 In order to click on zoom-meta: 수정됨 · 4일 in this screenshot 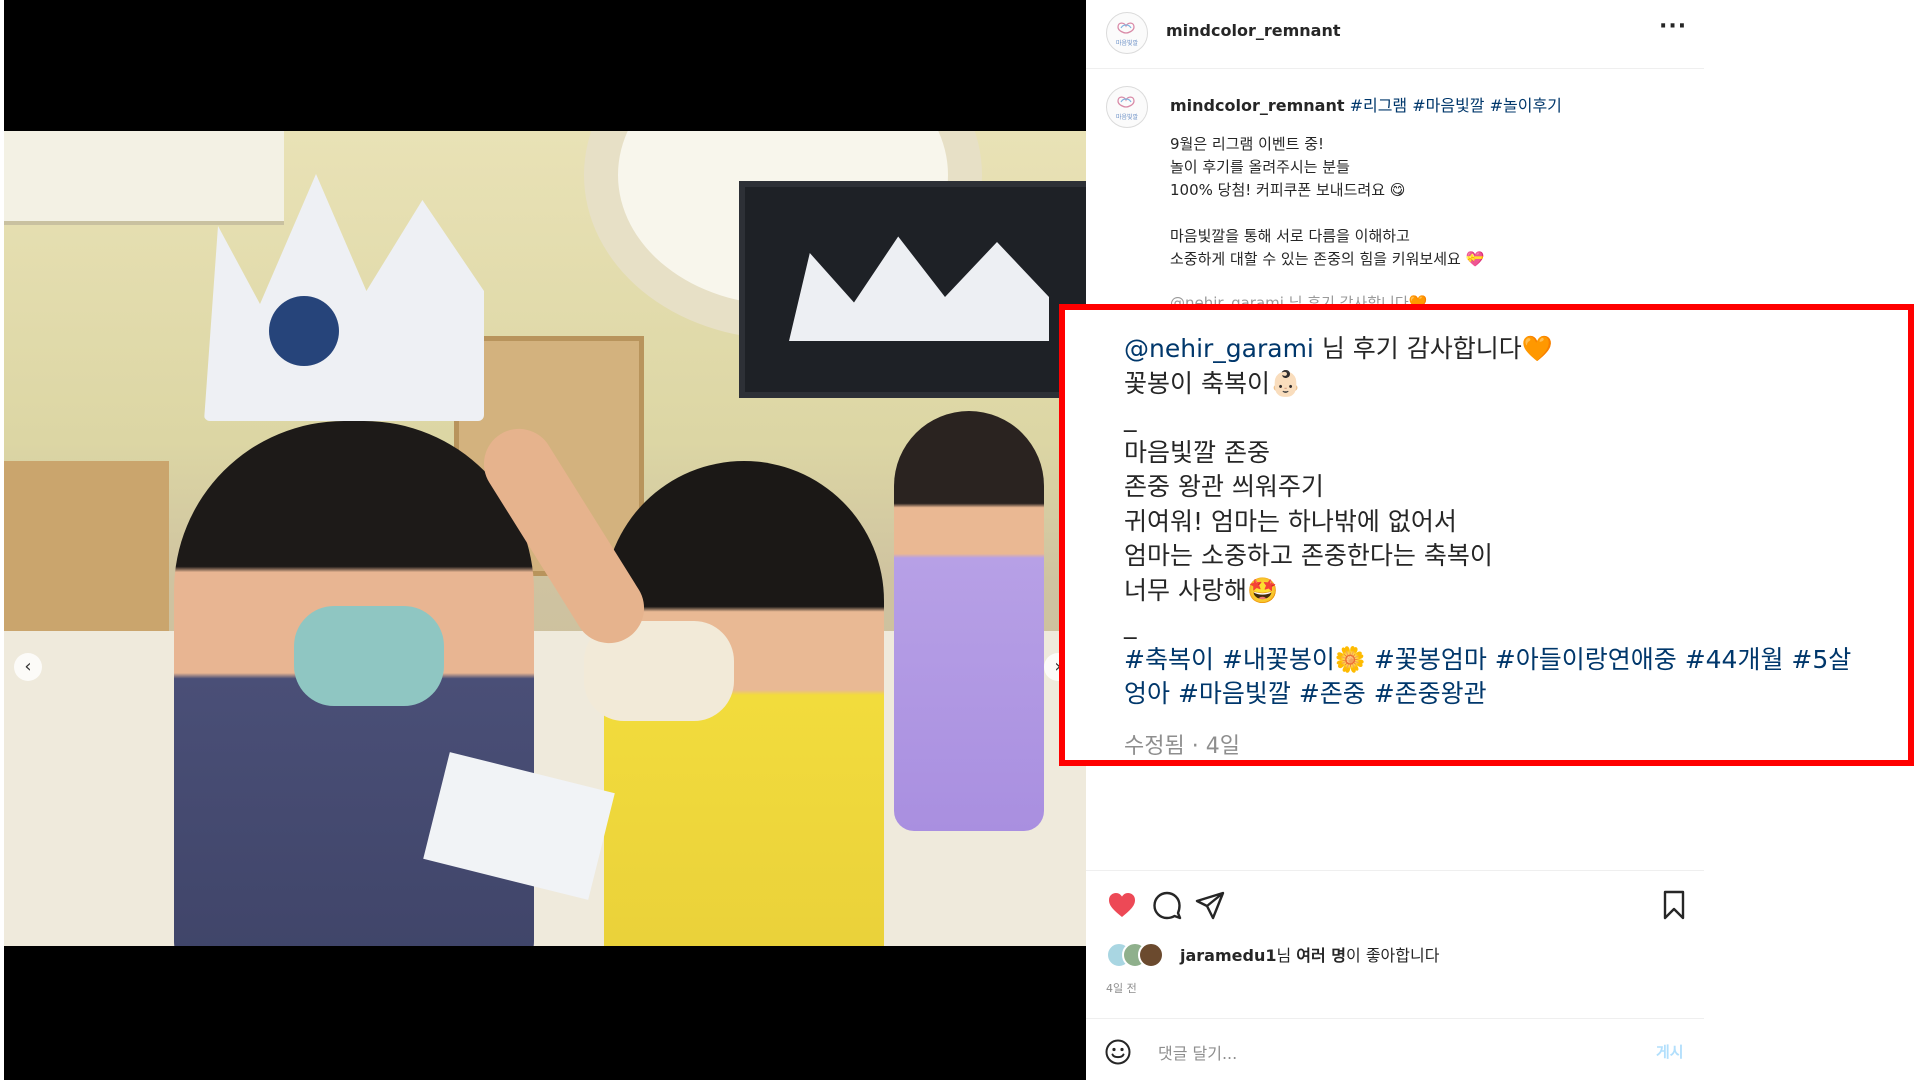, I will do `click(1182, 746)`.